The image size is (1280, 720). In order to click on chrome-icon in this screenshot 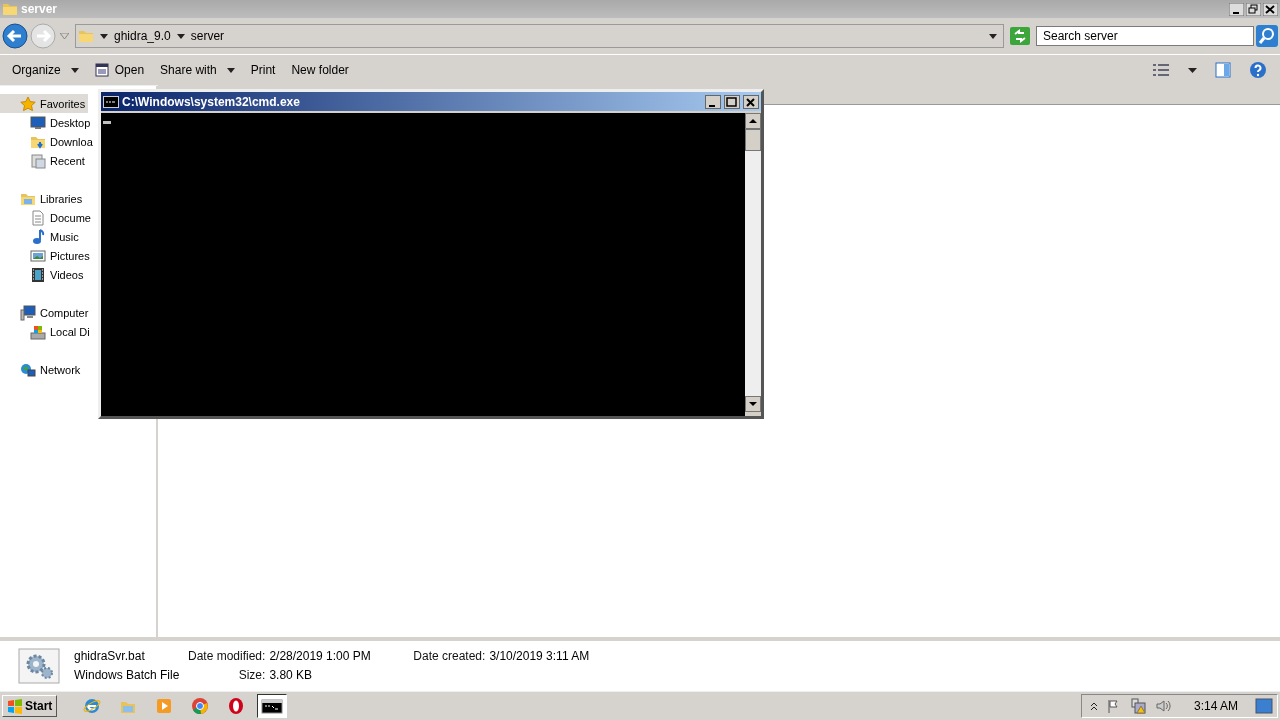, I will do `click(200, 706)`.